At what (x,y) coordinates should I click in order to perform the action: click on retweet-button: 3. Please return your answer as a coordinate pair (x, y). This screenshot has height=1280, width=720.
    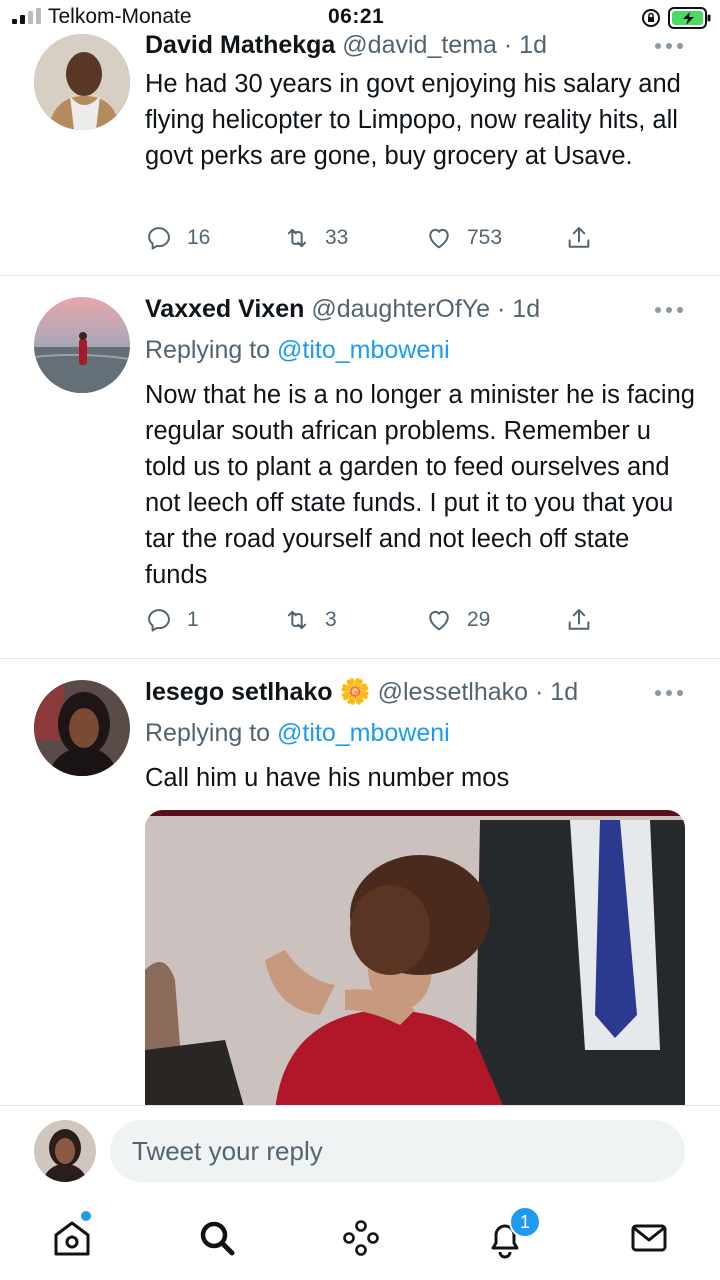
    Looking at the image, I should click on (310, 620).